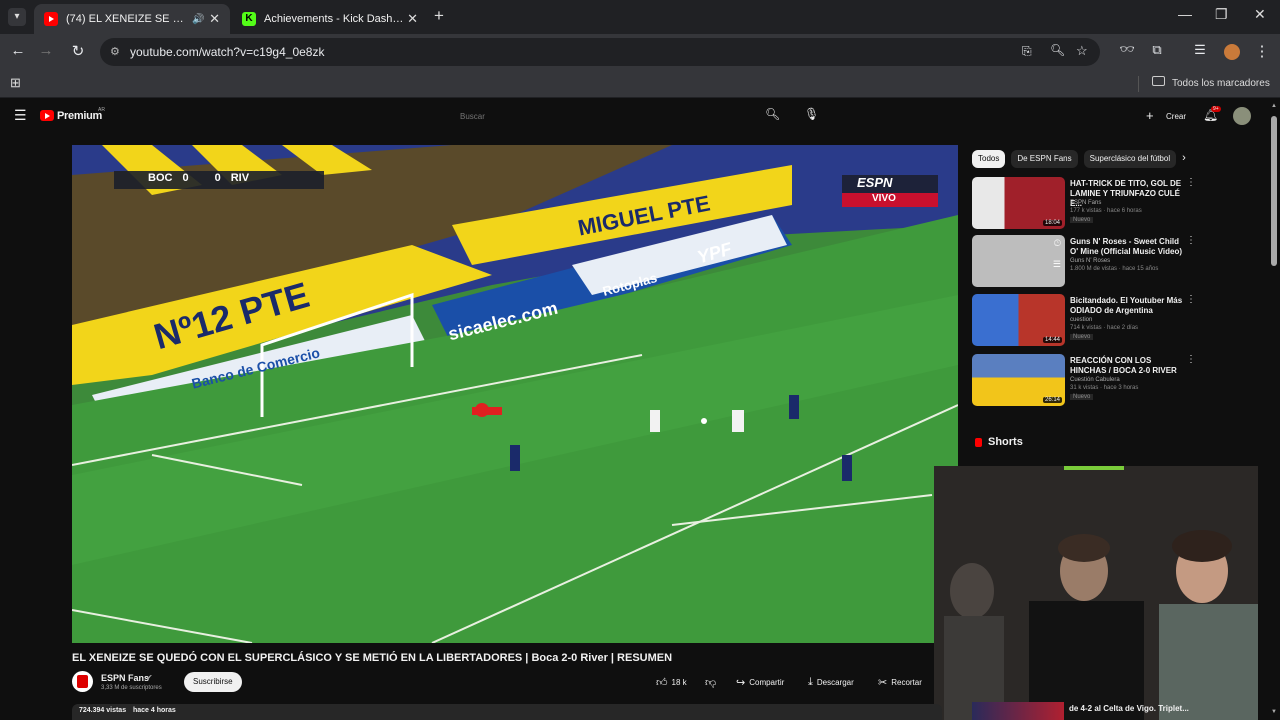  I want to click on youtube-logo-play-icon, so click(47, 116).